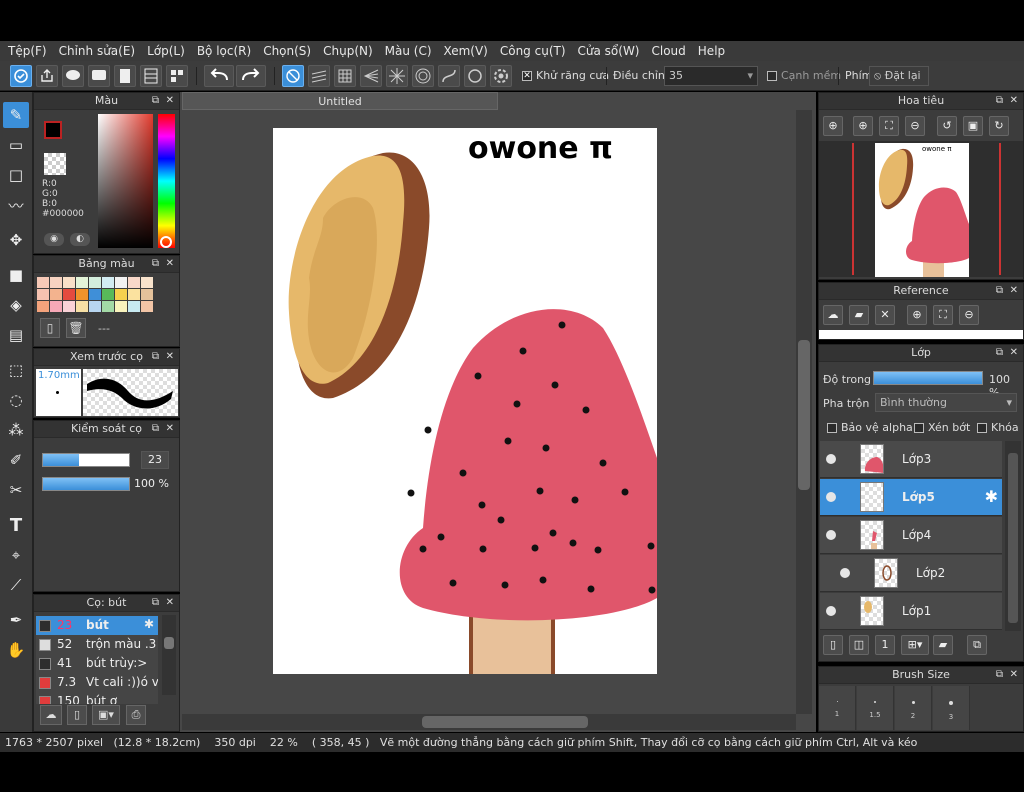 The image size is (1024, 792). Describe the element at coordinates (97, 625) in the screenshot. I see `brush-item: 23 bút ✱` at that location.